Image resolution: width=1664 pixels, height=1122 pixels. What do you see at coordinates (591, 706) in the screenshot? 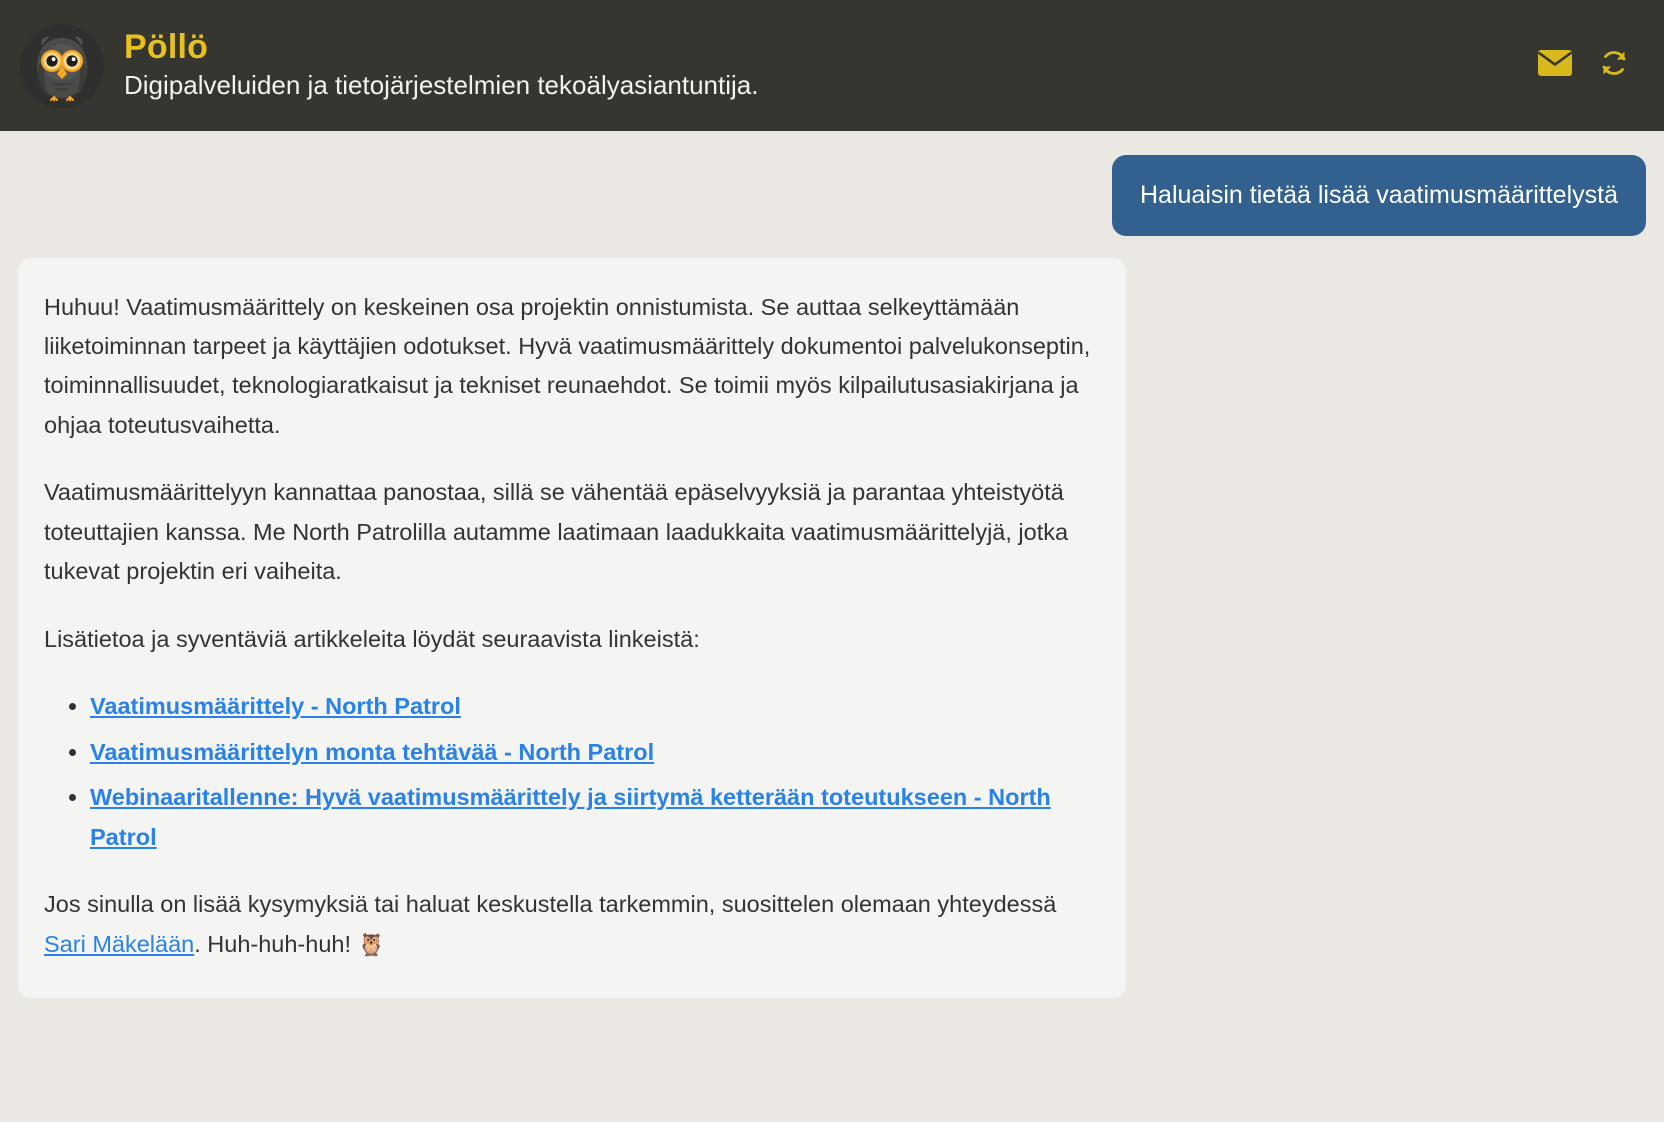
I see `list-item: Vaatimusmäärittely - North Patrol` at bounding box center [591, 706].